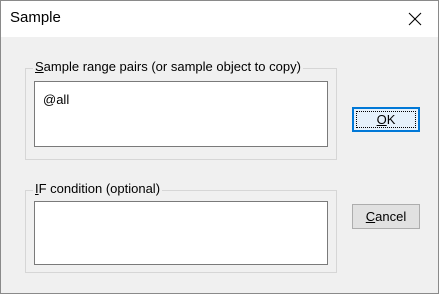  I want to click on cancel-button: Cancel, so click(386, 216).